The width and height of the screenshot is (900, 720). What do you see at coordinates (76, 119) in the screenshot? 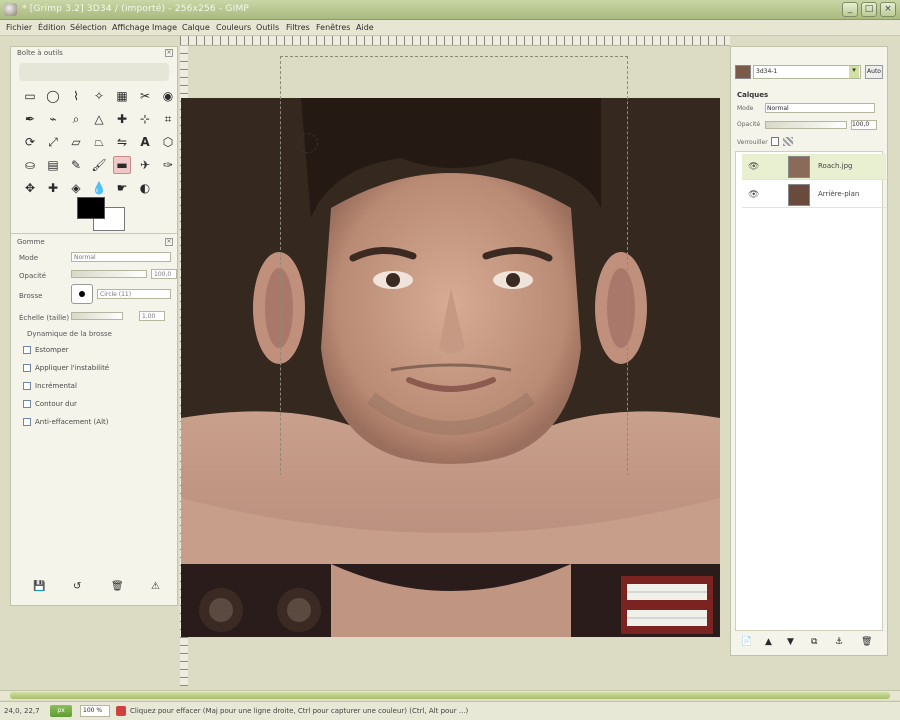
I see `zoom-icon: ⌕` at bounding box center [76, 119].